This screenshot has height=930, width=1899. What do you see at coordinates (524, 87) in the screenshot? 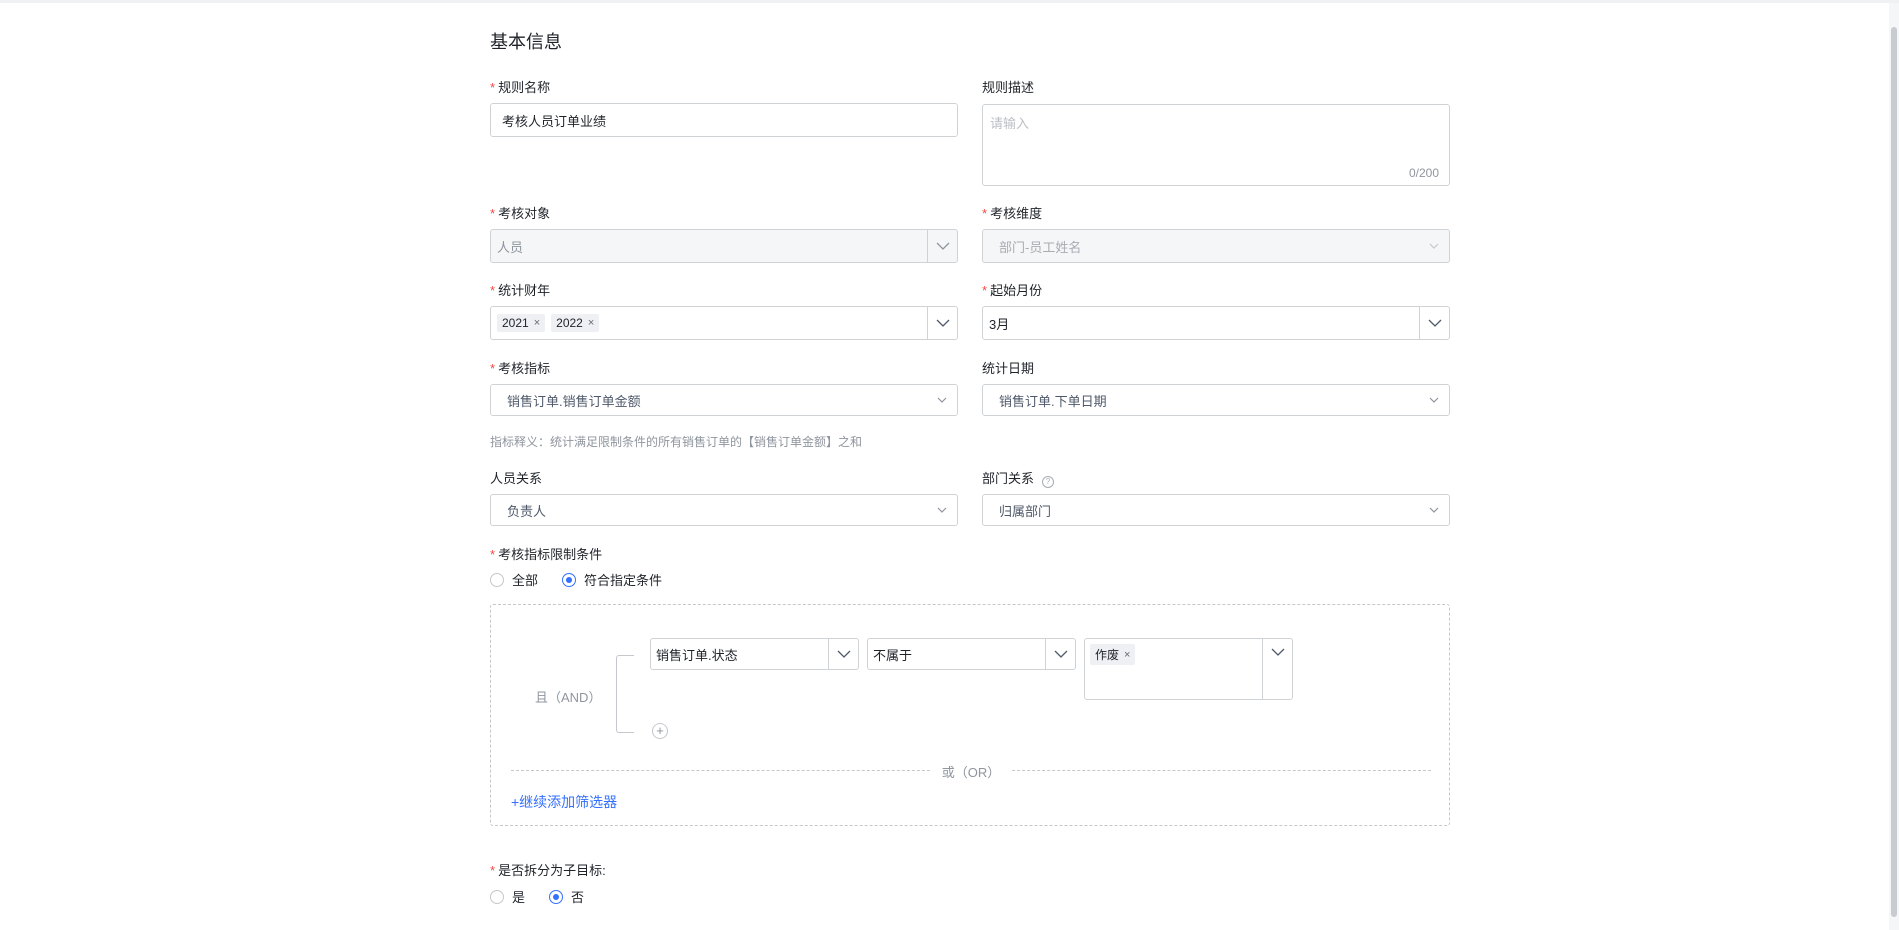
I see `rule-name-label-text: 规则名称` at bounding box center [524, 87].